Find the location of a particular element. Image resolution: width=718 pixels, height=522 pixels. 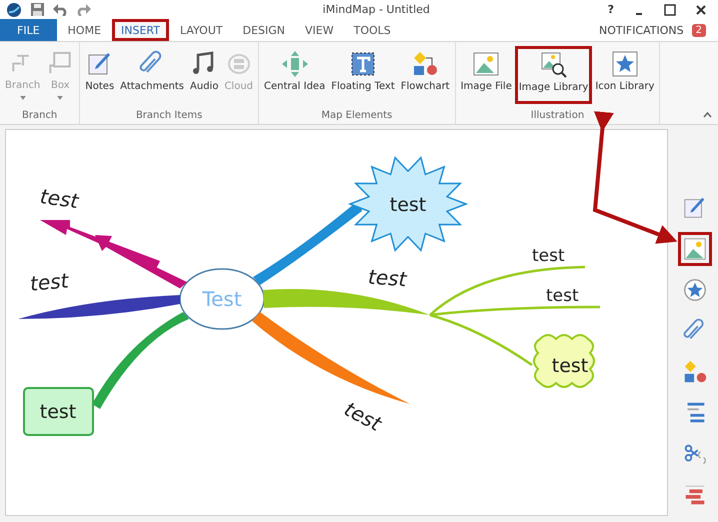

ribbon-button: Flowchart is located at coordinates (425, 75).